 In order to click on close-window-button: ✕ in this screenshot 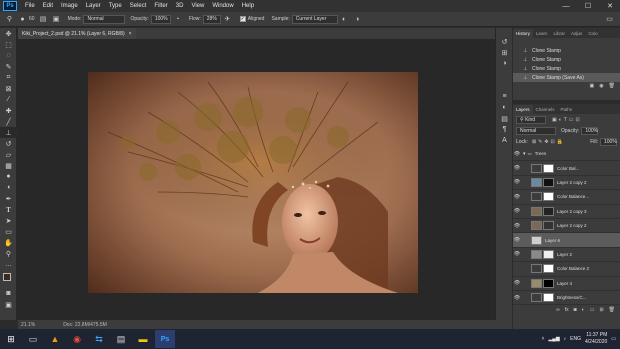, I will do `click(610, 6)`.